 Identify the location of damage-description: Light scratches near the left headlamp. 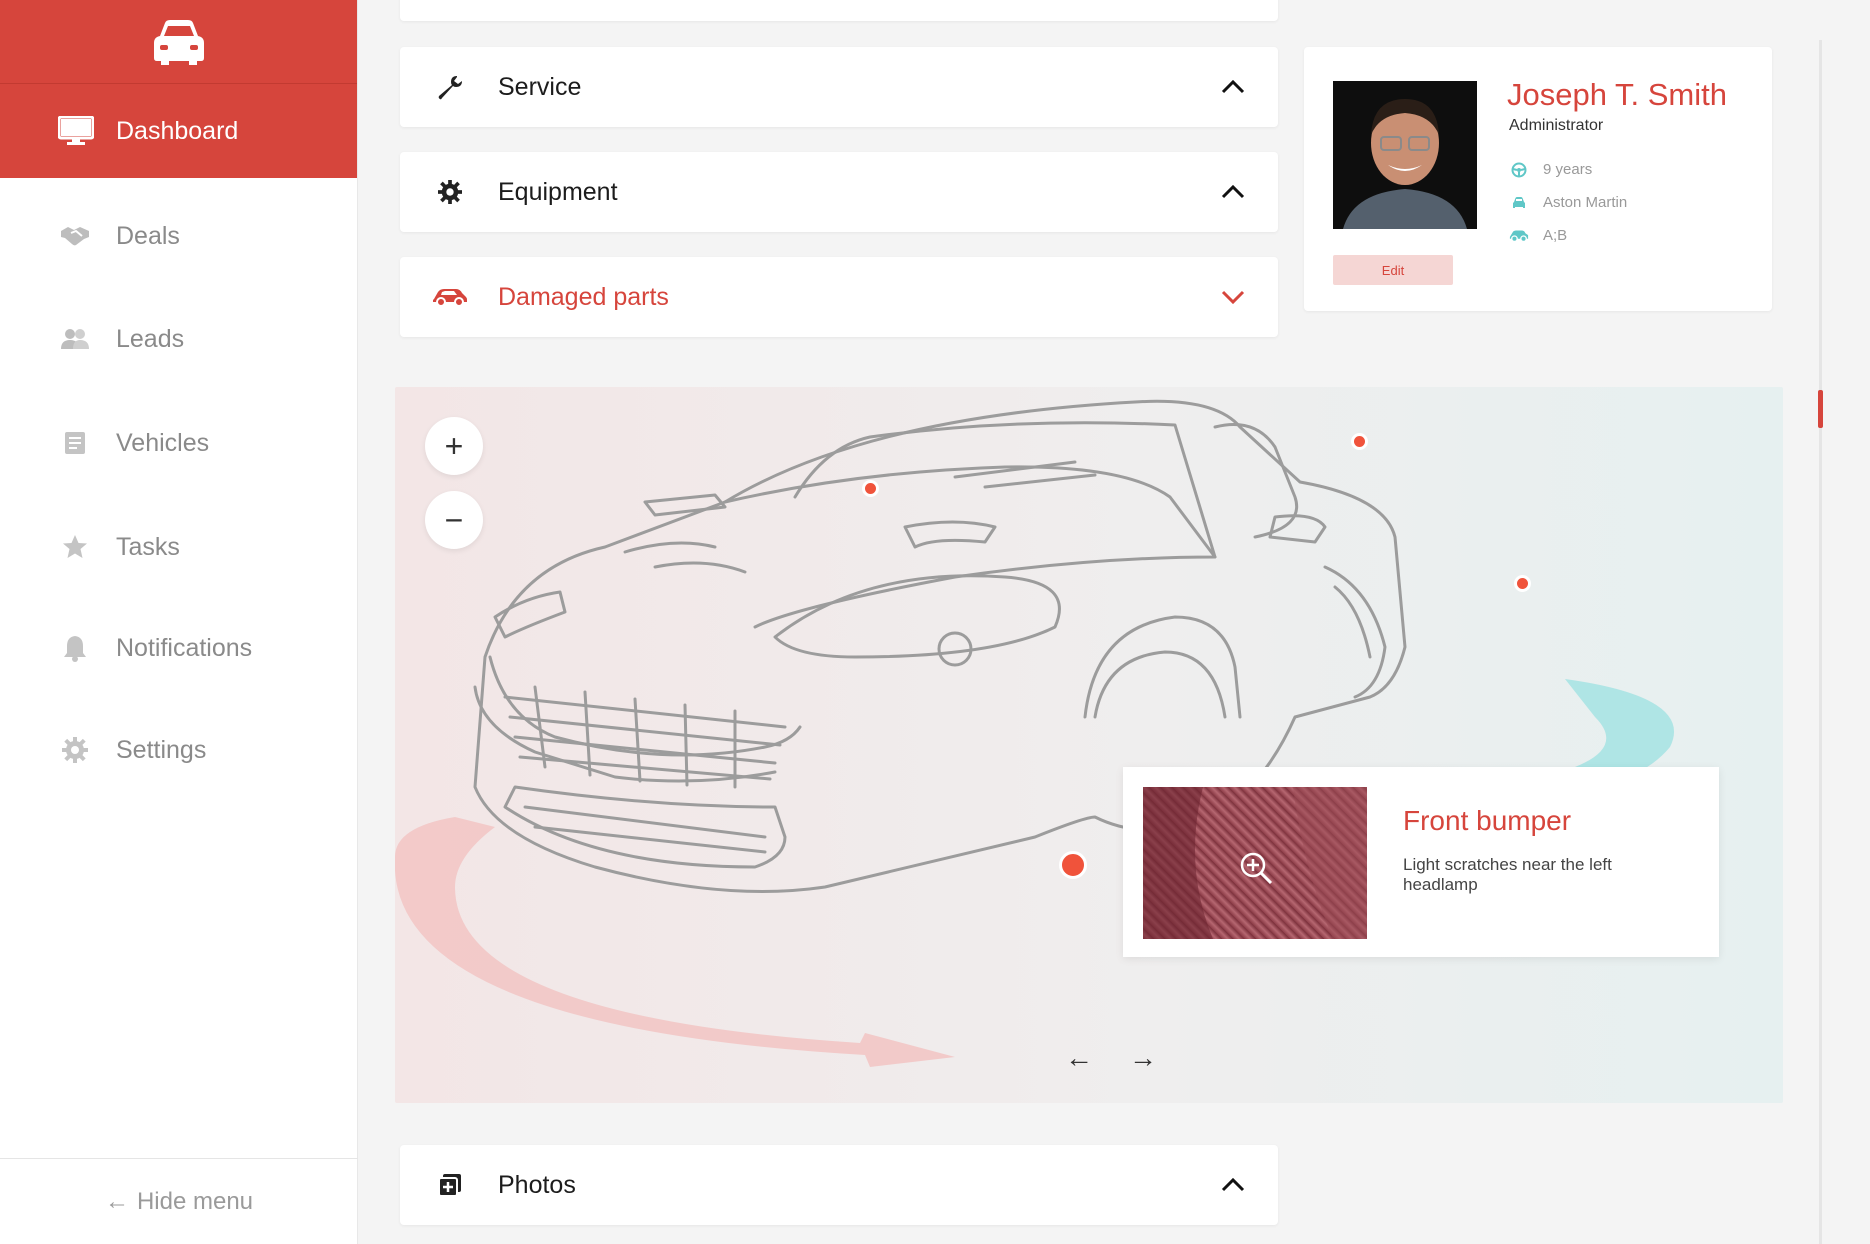
(1507, 874).